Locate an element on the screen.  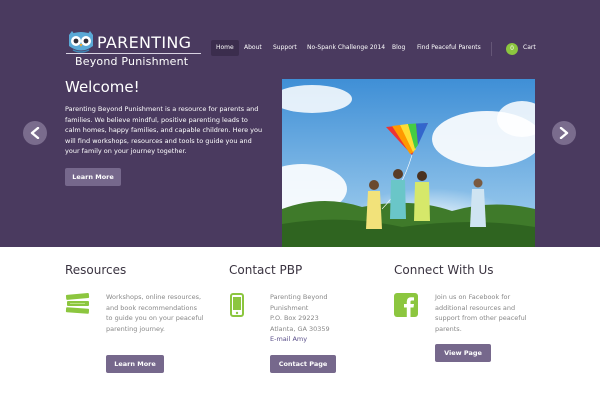
slider-next-button is located at coordinates (564, 133).